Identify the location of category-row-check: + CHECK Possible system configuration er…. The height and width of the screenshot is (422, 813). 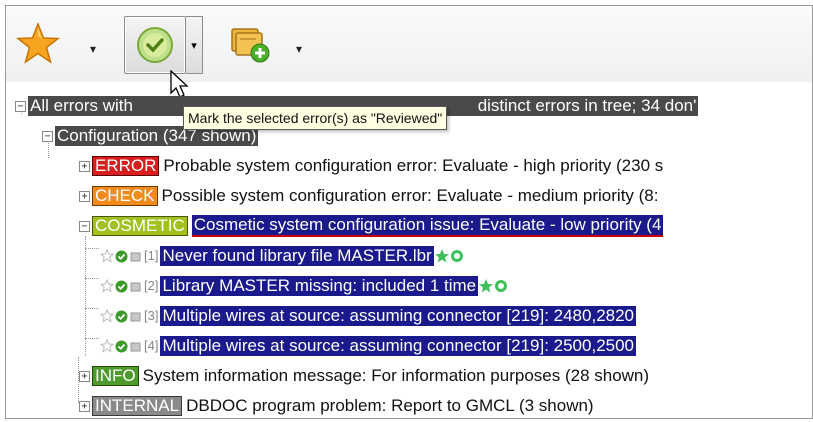
(368, 196).